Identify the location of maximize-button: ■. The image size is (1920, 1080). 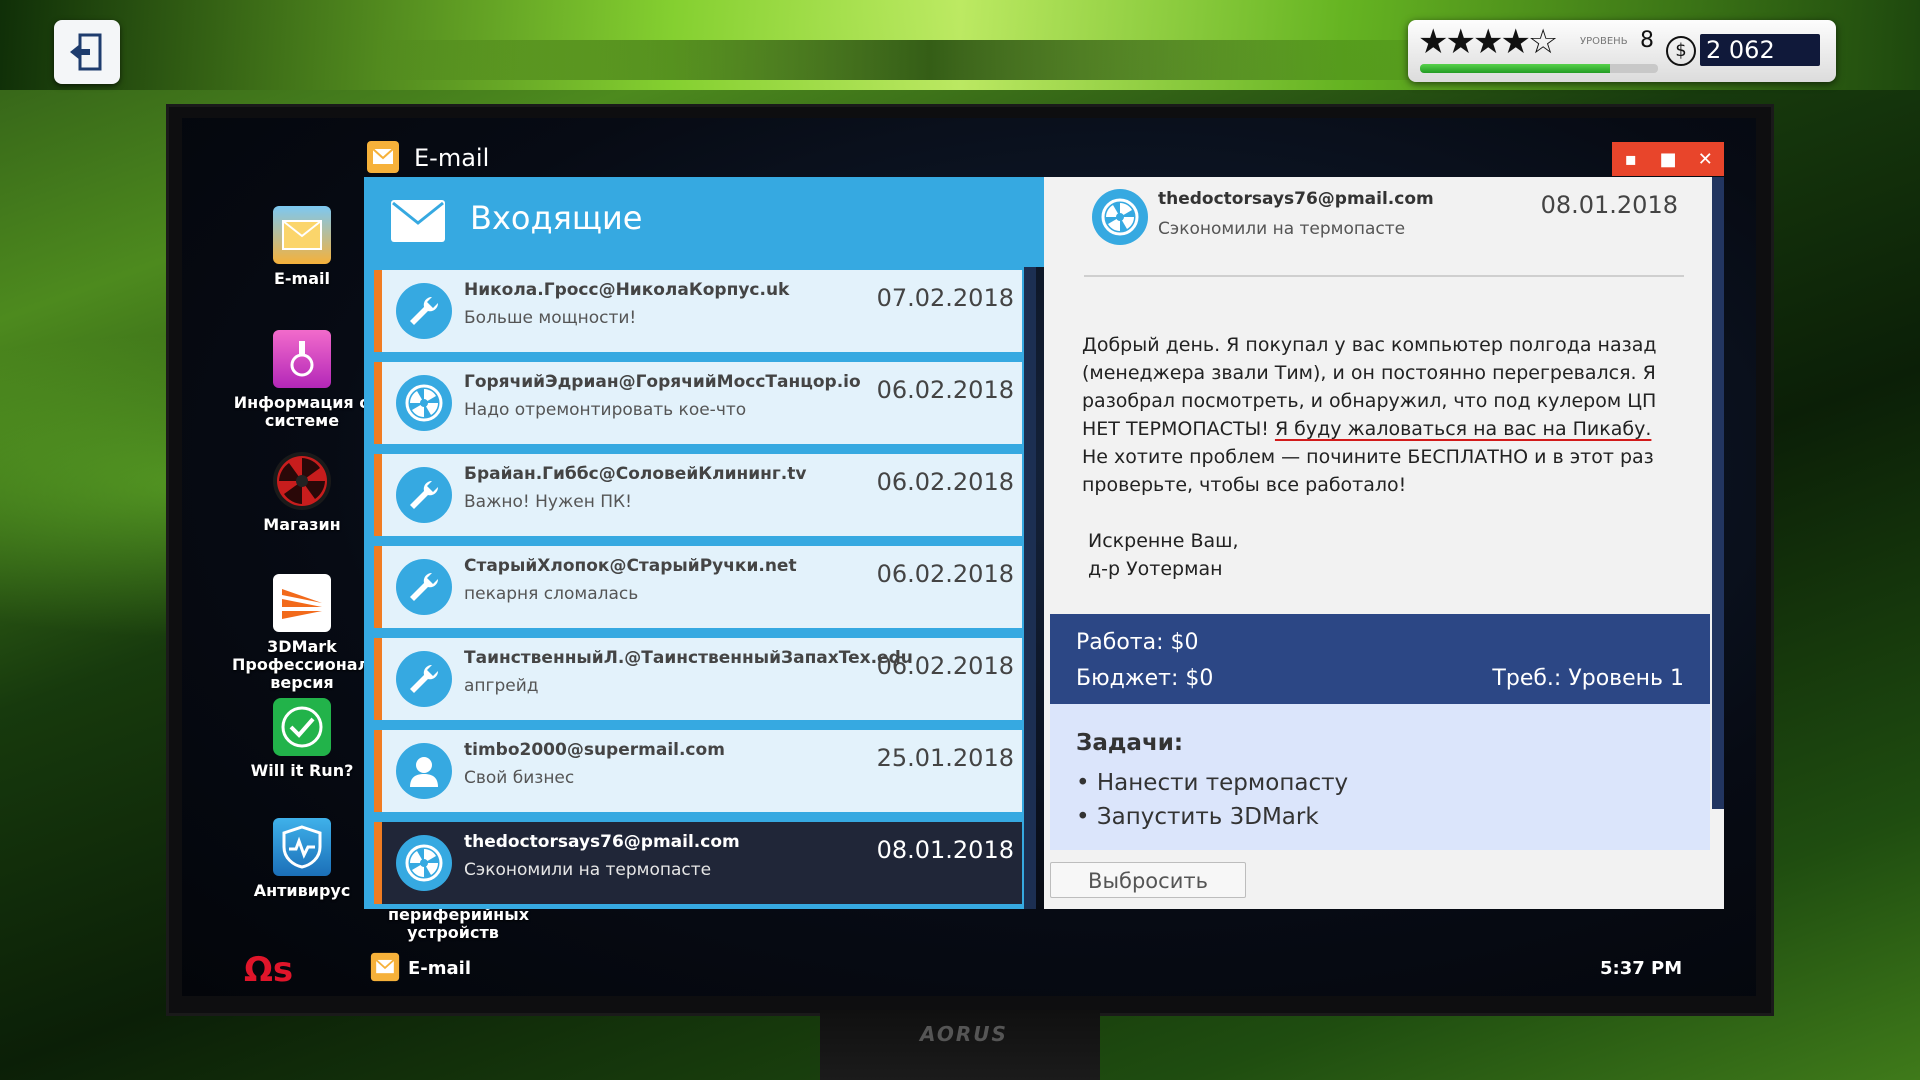
(1667, 159).